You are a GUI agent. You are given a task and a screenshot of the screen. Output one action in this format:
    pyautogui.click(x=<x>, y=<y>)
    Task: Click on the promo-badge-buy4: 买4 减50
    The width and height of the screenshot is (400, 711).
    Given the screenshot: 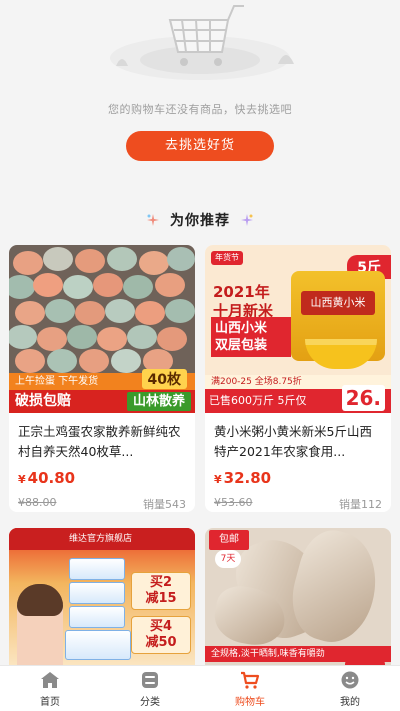 What is the action you would take?
    pyautogui.click(x=161, y=635)
    